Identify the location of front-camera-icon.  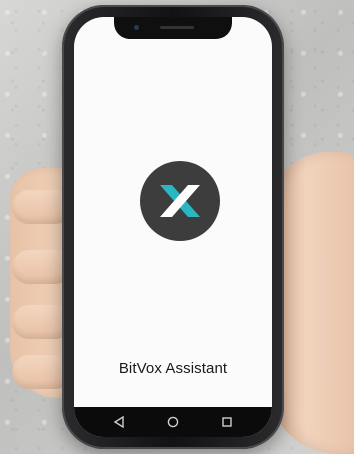
(136, 27).